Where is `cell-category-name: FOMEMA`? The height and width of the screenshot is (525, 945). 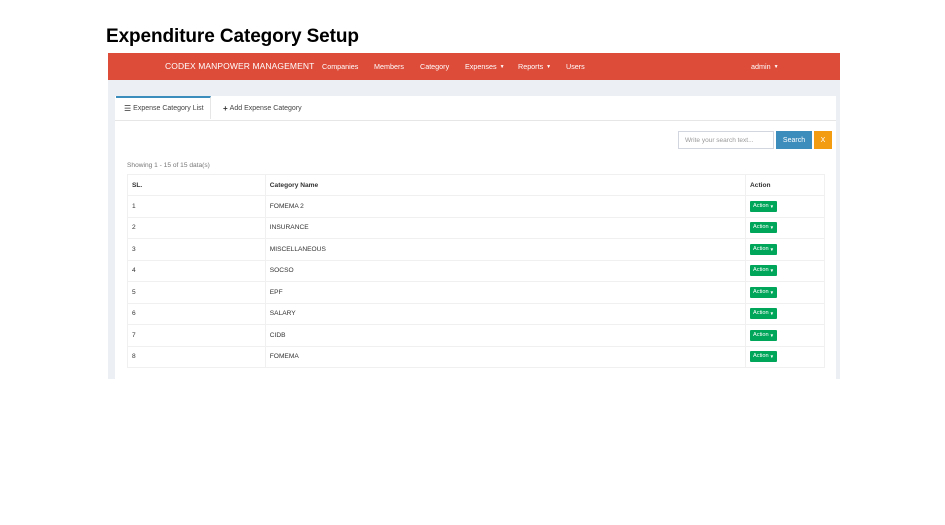 cell-category-name: FOMEMA is located at coordinates (505, 356).